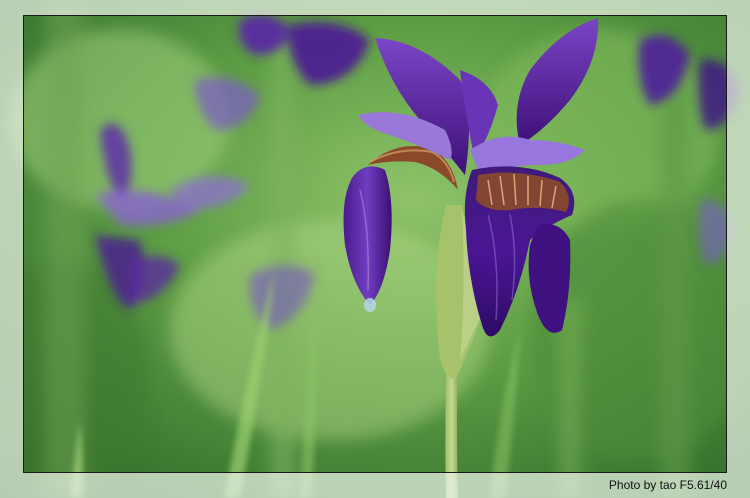 The image size is (750, 498). Describe the element at coordinates (11, 244) in the screenshot. I see `frame-mat-left` at that location.